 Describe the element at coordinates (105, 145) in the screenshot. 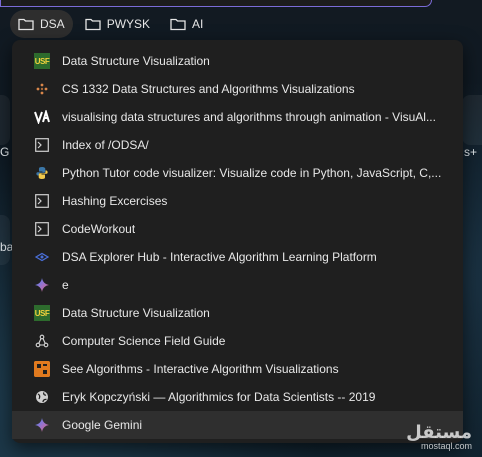

I see `bookmark-label: Index of /ODSA/` at that location.